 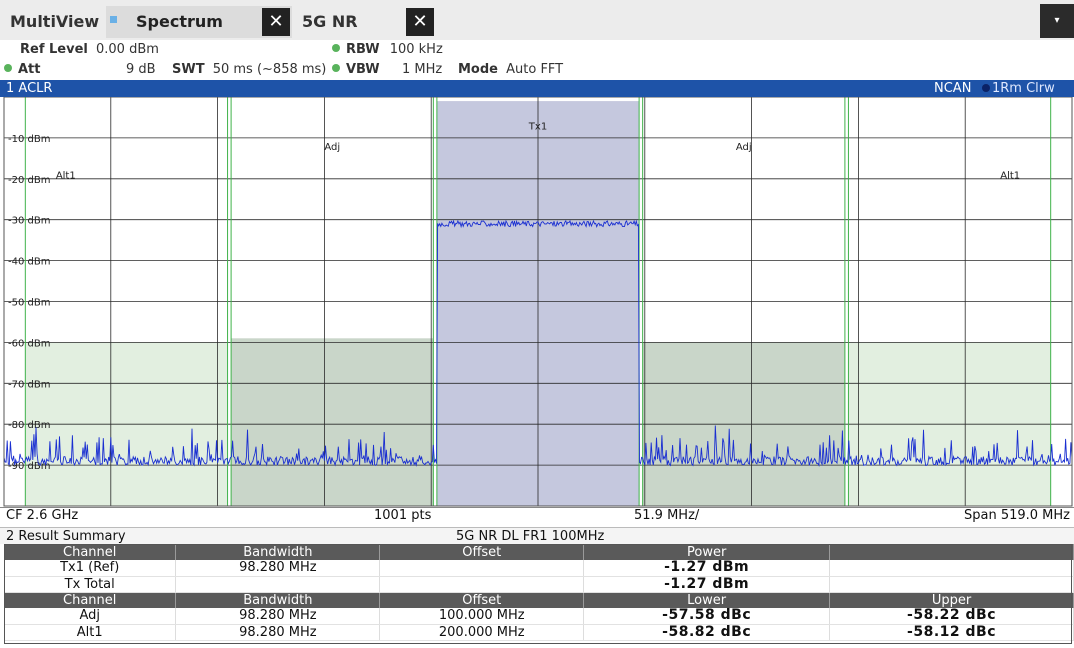 I want to click on tab-bar: MultiView Spectrum ✕ 5G NR ✕ ▾, so click(x=537, y=20).